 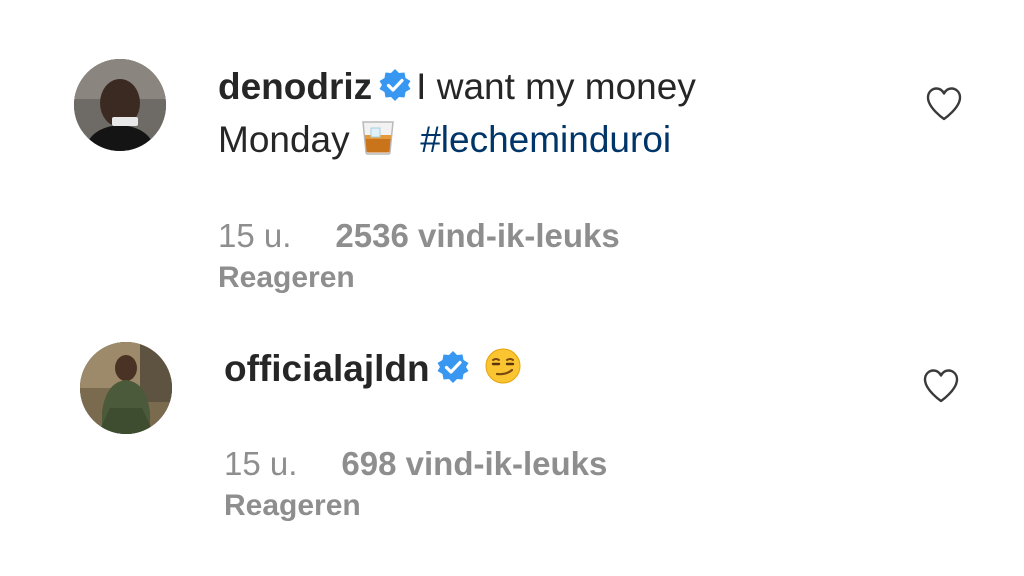 I want to click on comment-text: officialajldn, so click(x=373, y=371).